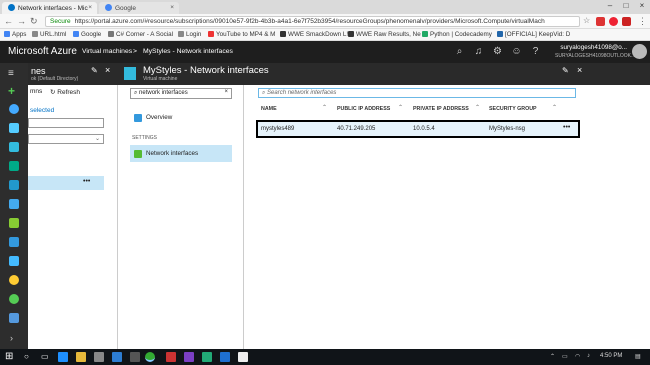 This screenshot has width=650, height=365. Describe the element at coordinates (14, 299) in the screenshot. I see `status-icon` at that location.